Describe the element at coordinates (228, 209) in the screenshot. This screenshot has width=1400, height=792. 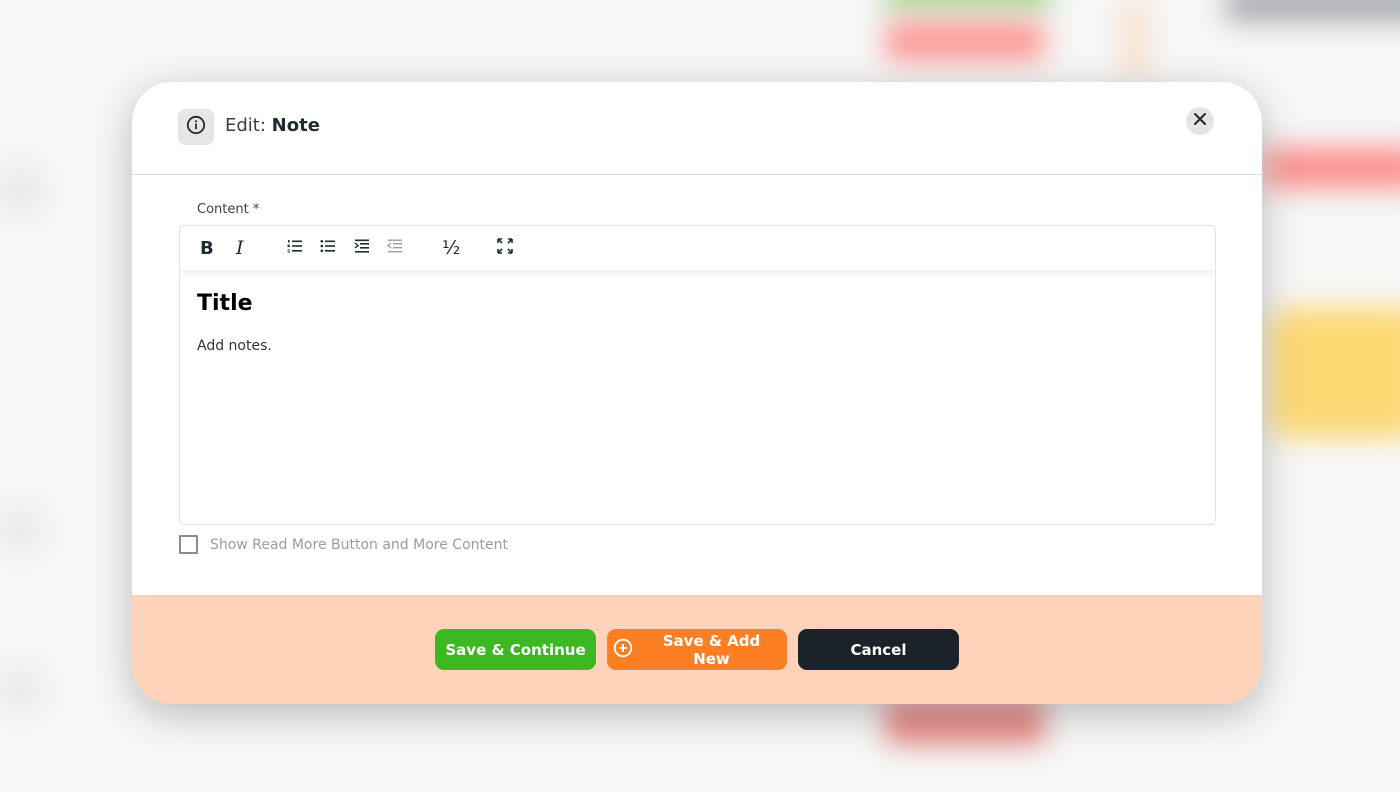
I see `content-label: Content *` at that location.